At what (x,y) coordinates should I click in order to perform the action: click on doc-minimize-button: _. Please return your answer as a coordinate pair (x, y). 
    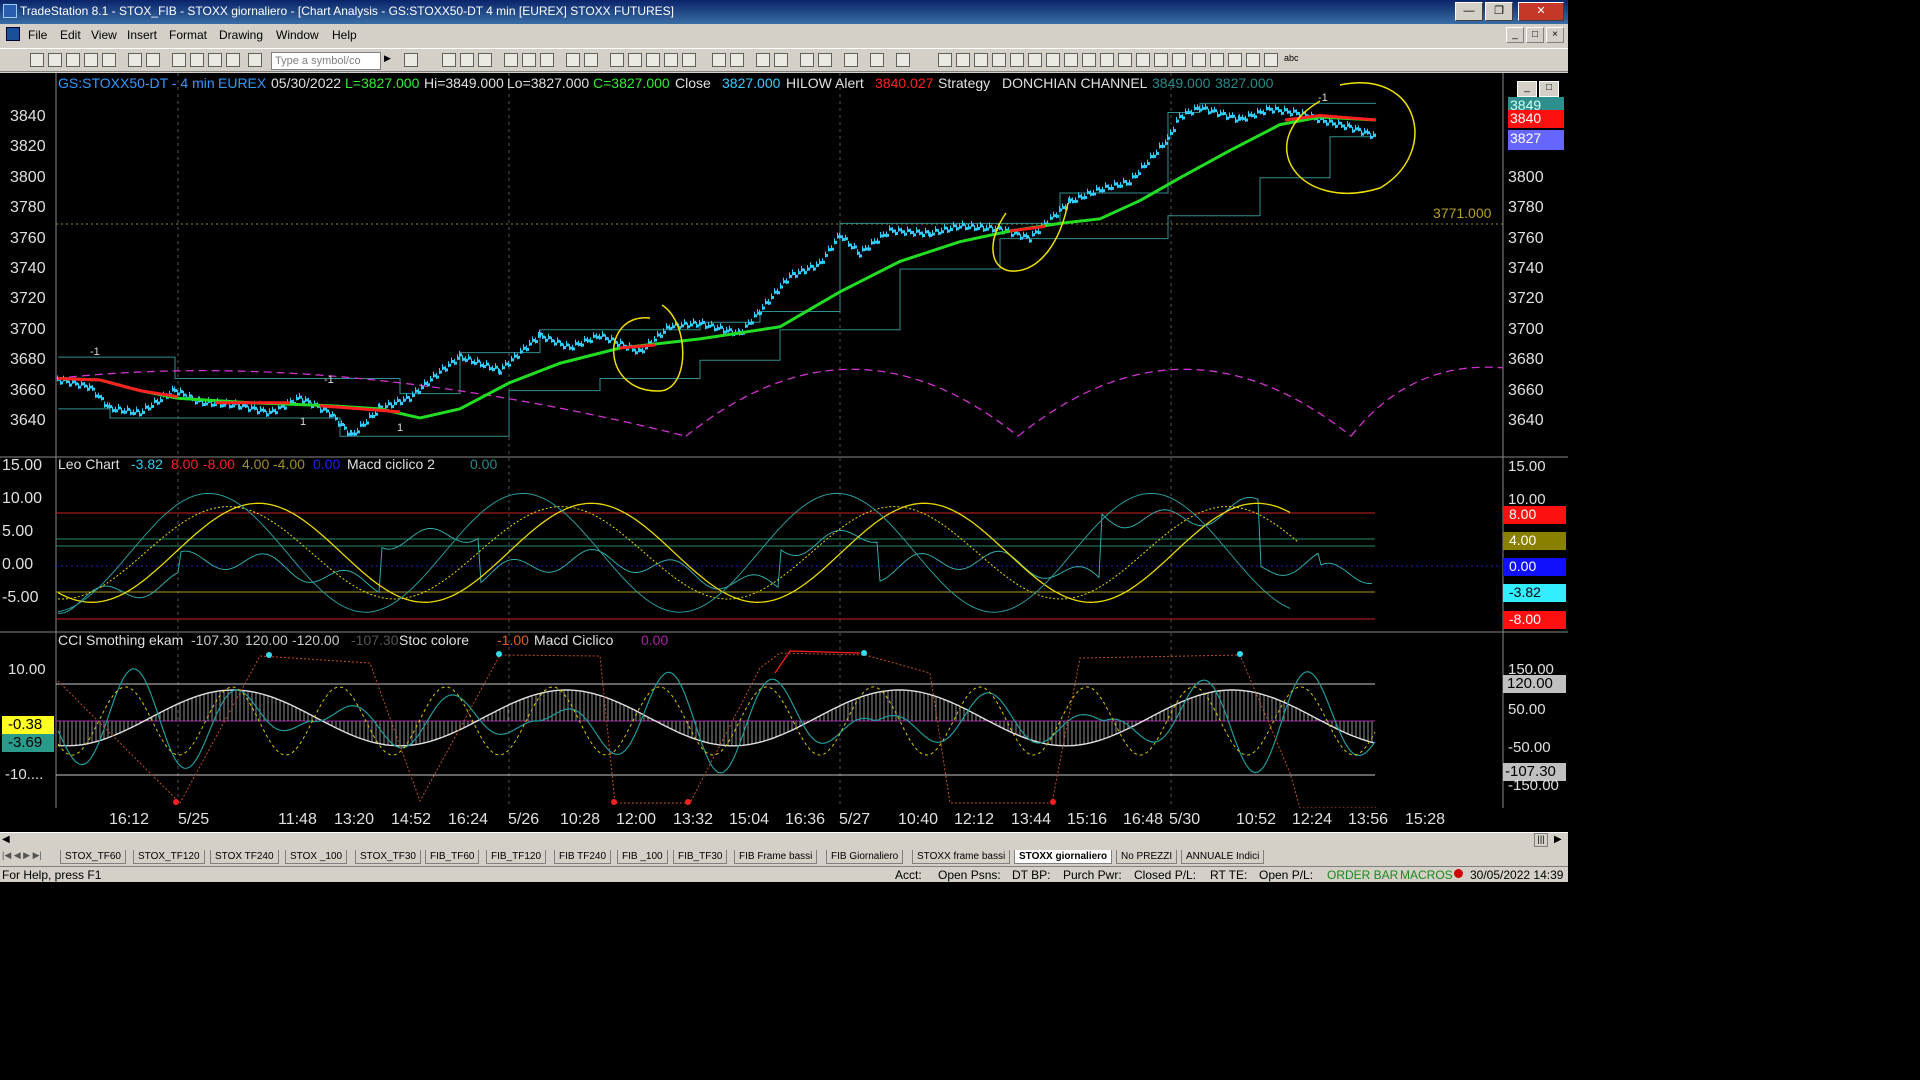
    Looking at the image, I should click on (1515, 35).